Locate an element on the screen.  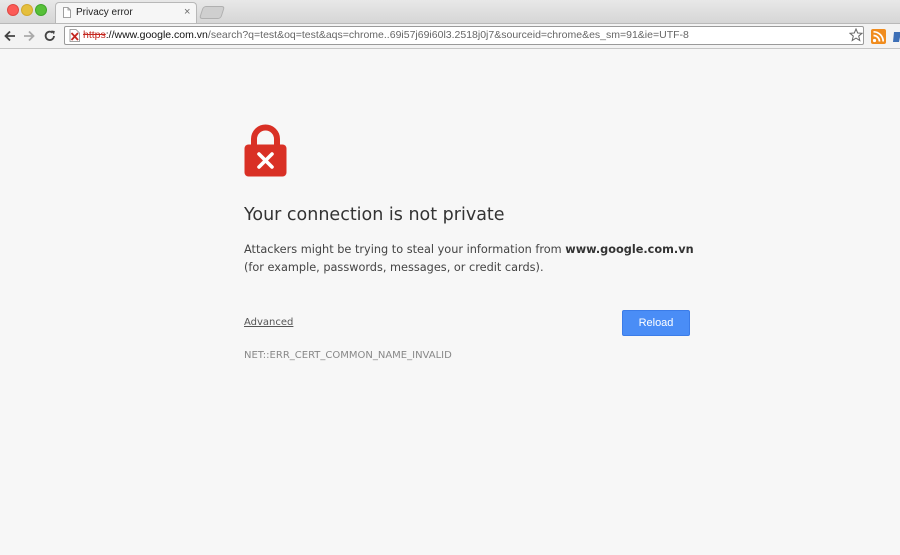
lock-icon is located at coordinates (265, 150).